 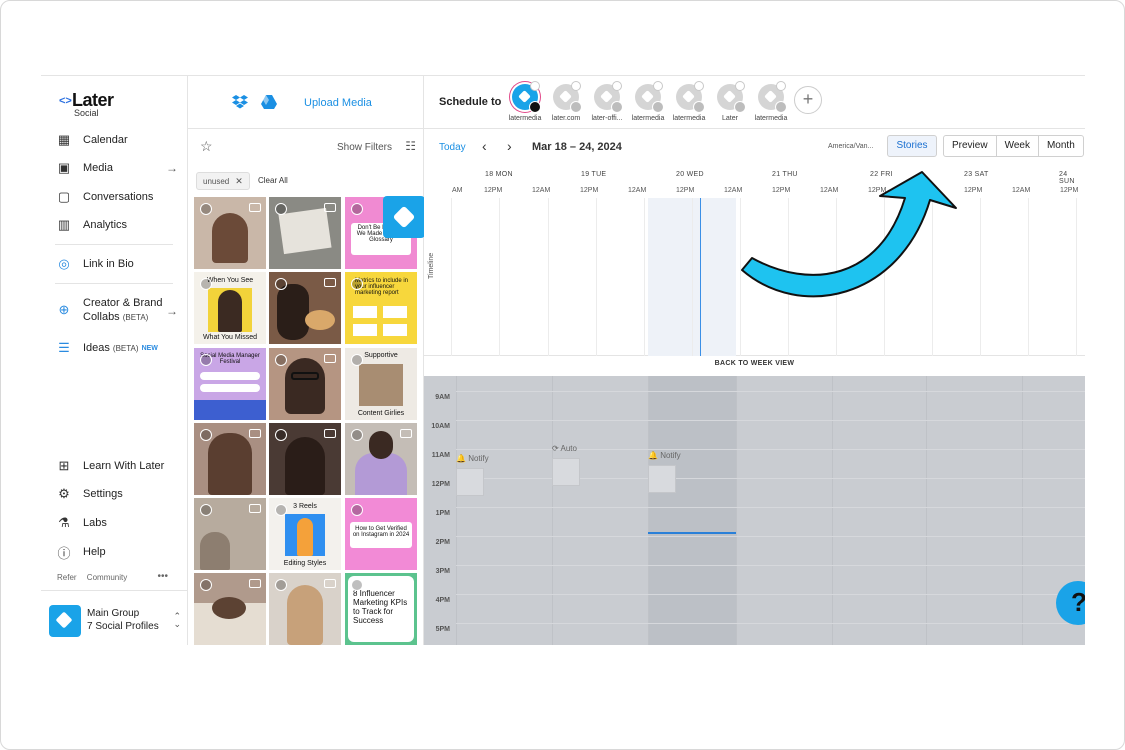 I want to click on youtube-icon, so click(x=781, y=107).